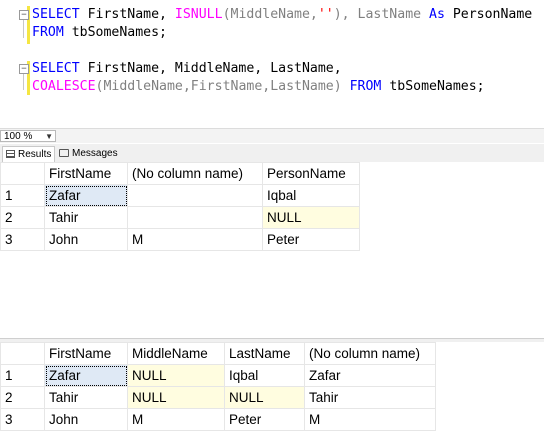 Image resolution: width=544 pixels, height=444 pixels. I want to click on column-header: LastName, so click(264, 353).